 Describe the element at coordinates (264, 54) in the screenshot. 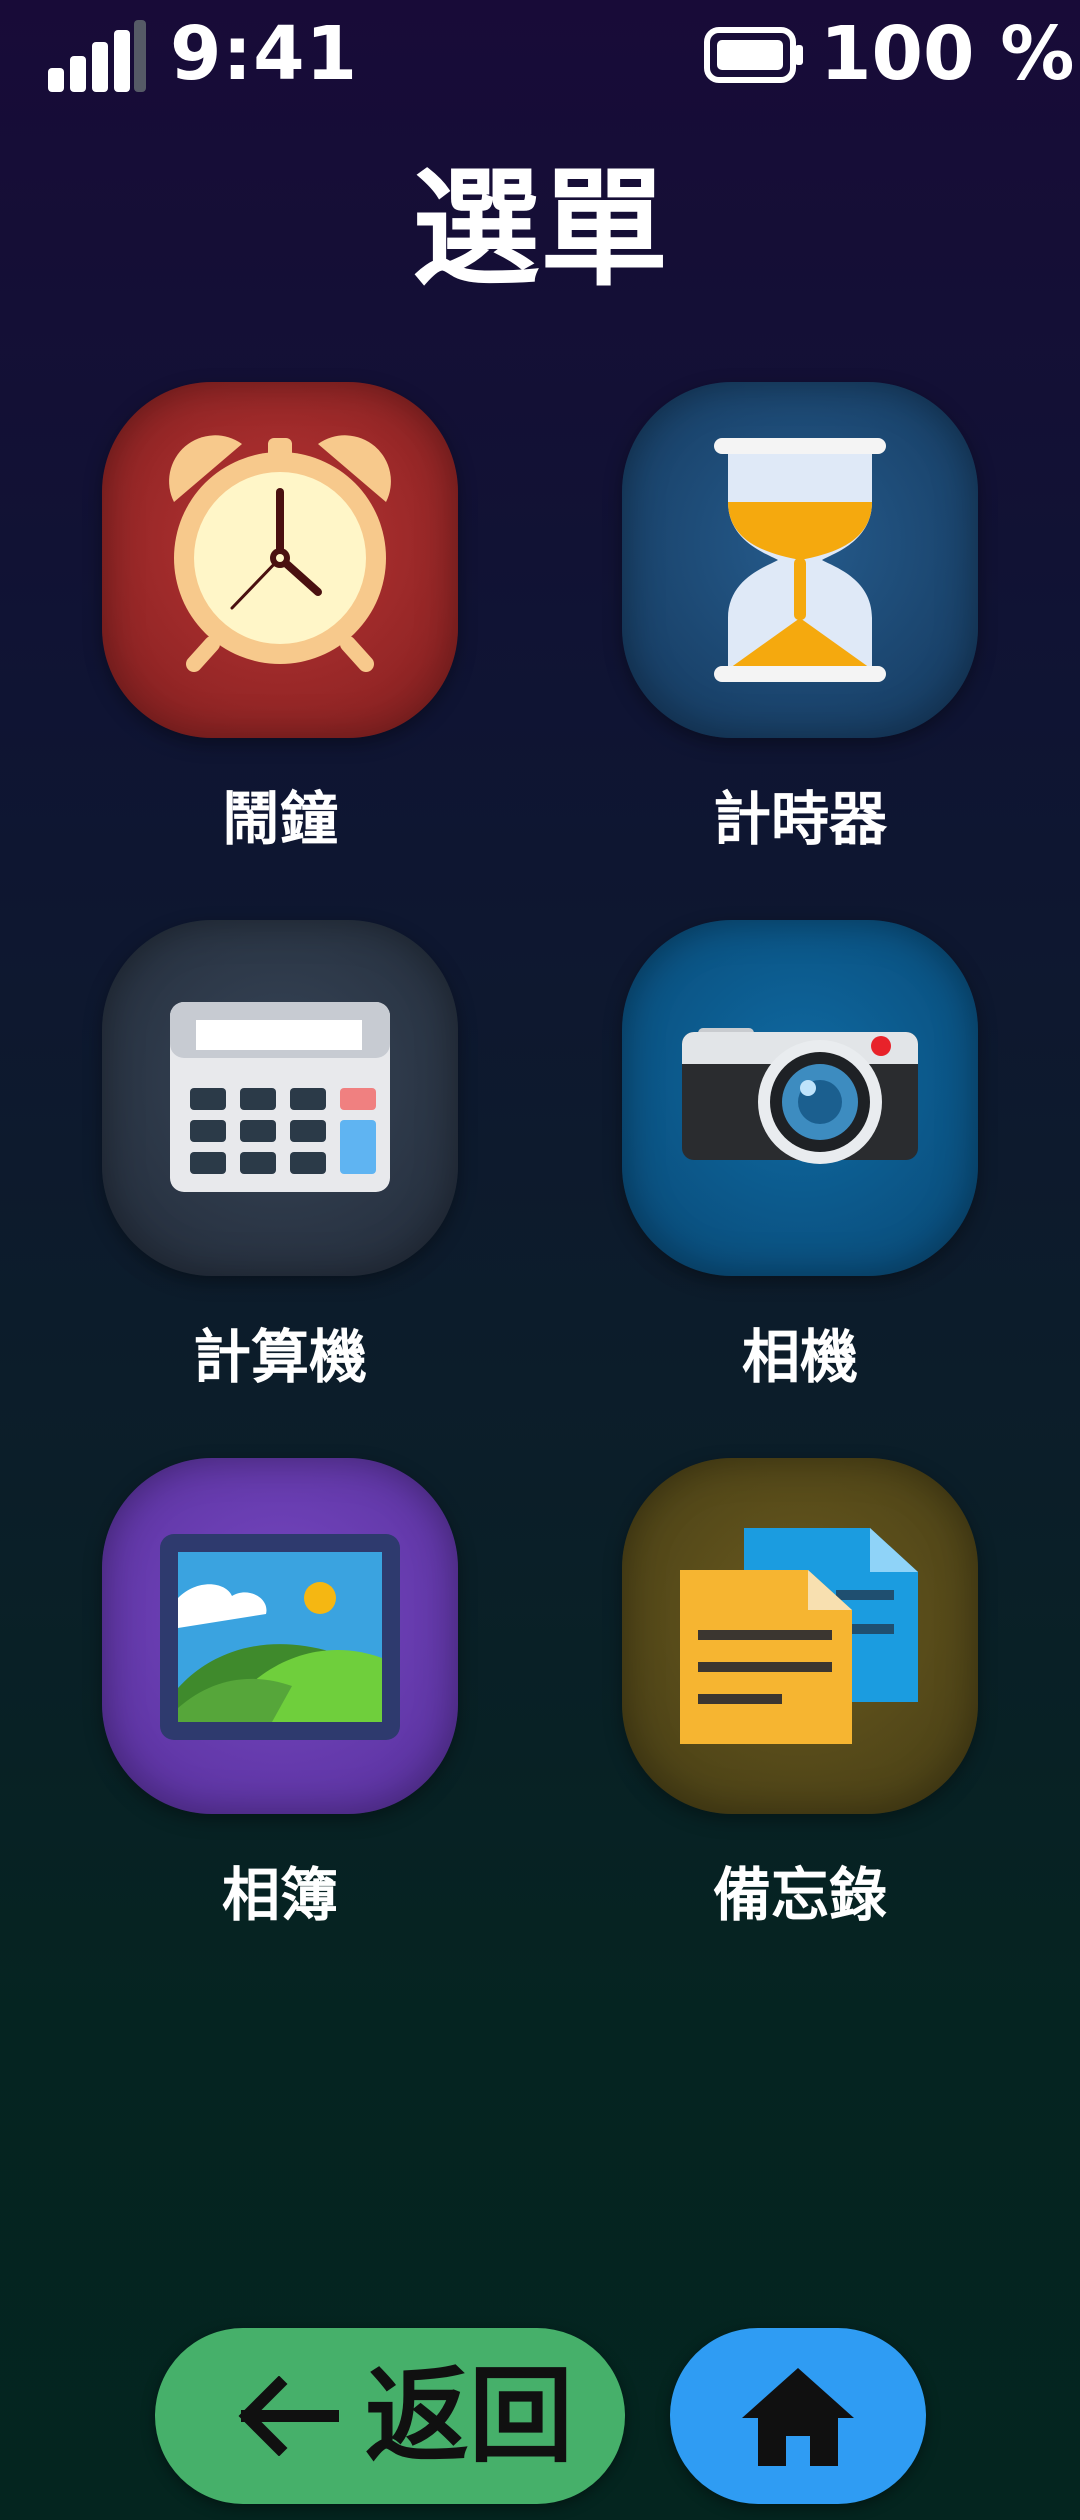

I see `status-time: 9:41` at that location.